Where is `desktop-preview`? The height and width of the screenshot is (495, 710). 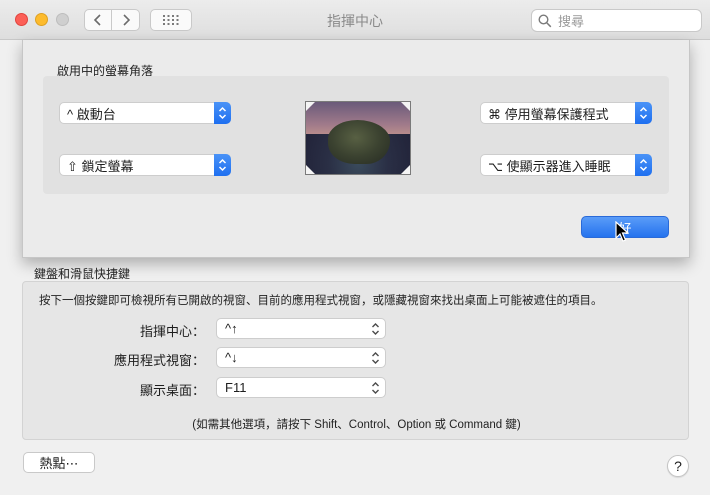
desktop-preview is located at coordinates (358, 138).